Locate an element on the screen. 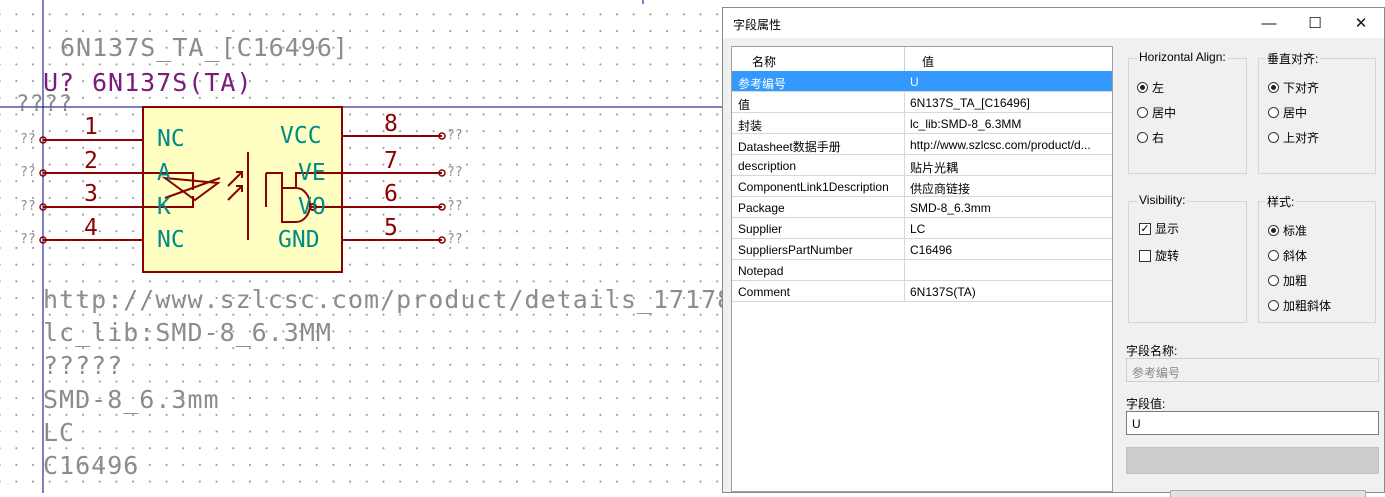 The height and width of the screenshot is (497, 1385). field-value-cell: 贴片光耦 is located at coordinates (1010, 167).